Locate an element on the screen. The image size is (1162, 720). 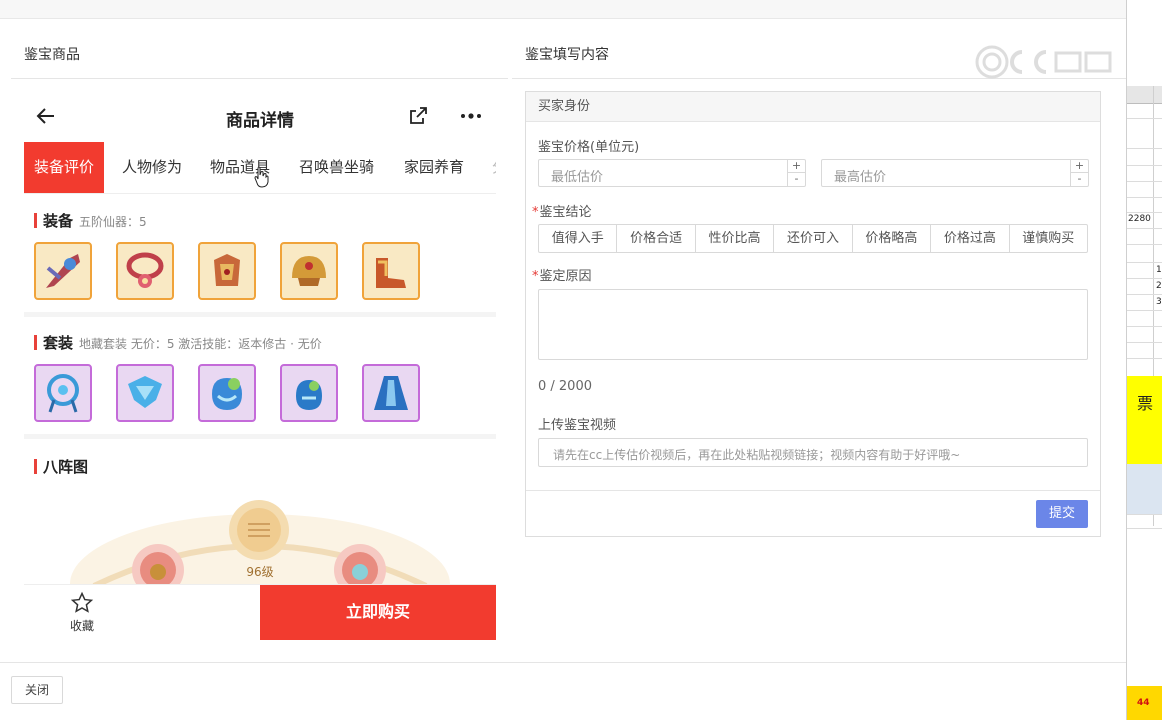
conclusion-option: 价格合适 is located at coordinates (656, 238).